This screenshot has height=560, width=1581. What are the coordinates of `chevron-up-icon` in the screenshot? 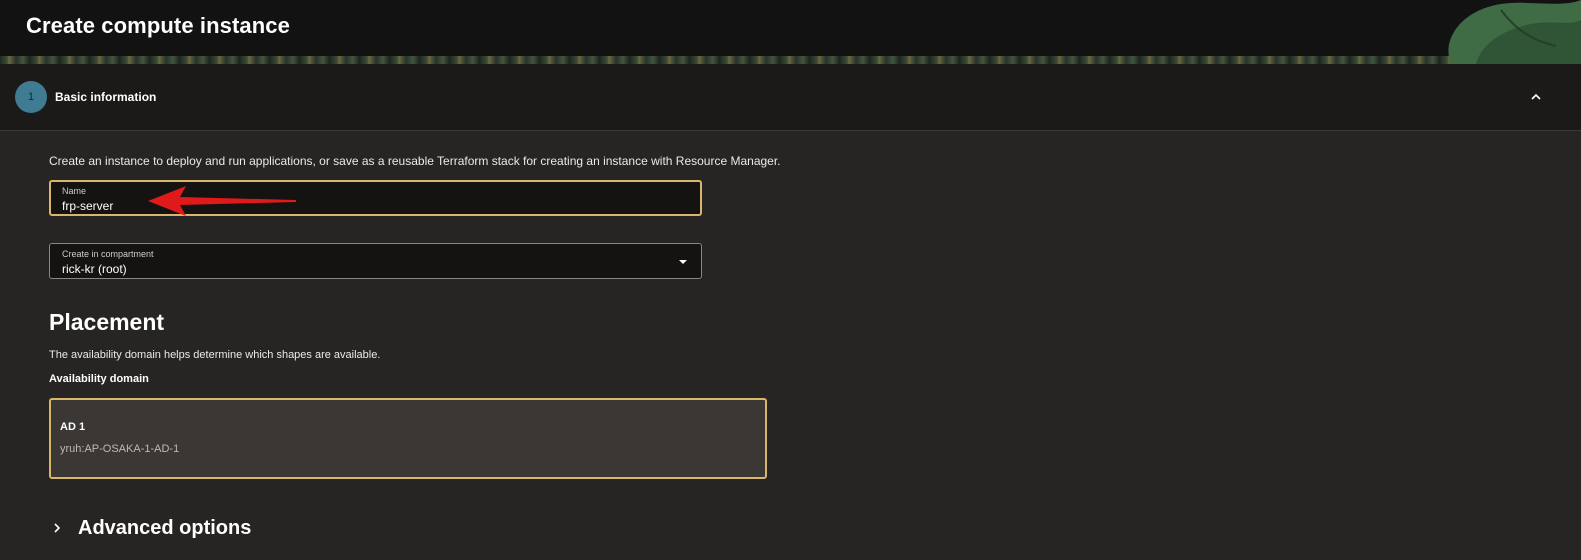 It's located at (1536, 97).